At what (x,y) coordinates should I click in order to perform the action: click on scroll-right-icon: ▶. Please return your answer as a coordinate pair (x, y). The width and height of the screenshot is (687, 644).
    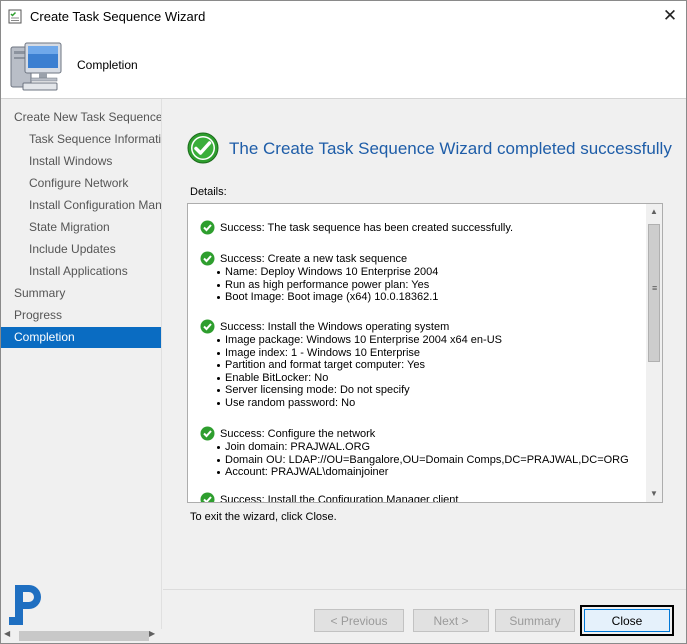
    Looking at the image, I should click on (152, 633).